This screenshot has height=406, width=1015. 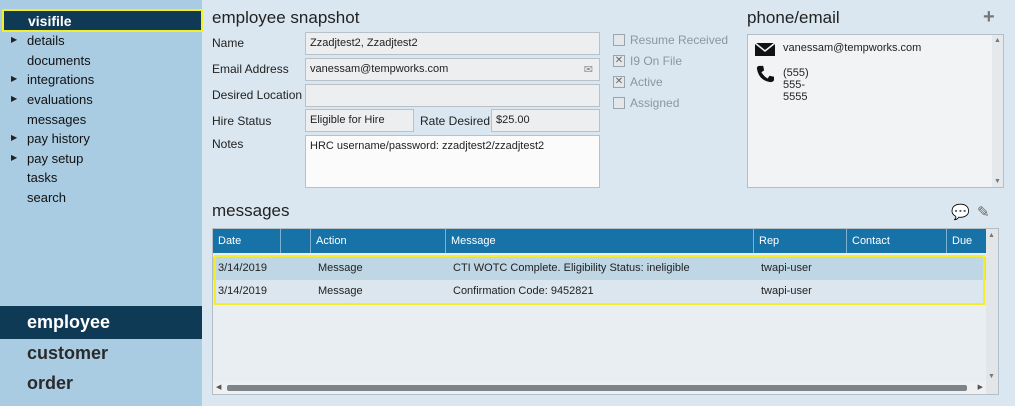 I want to click on sidebar-item-documents: documents, so click(x=101, y=61).